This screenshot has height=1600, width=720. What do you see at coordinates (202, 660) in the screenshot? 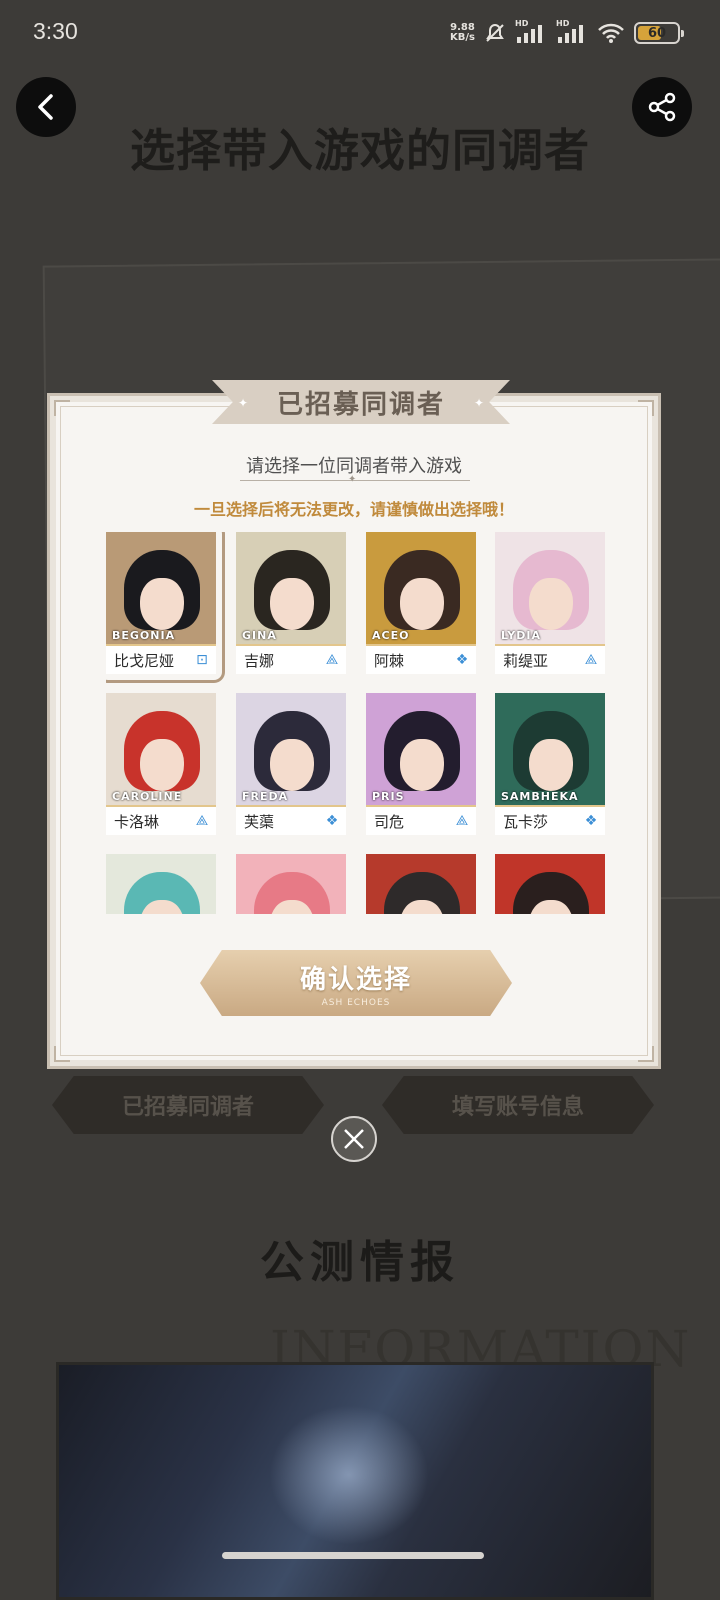
I see `rune-icon: ⊡` at bounding box center [202, 660].